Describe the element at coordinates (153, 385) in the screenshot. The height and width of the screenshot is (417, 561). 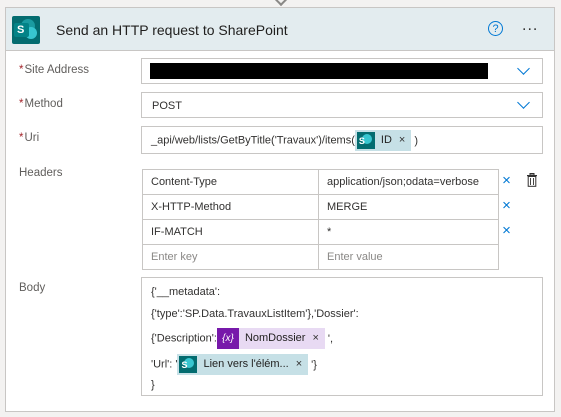
I see `body-line: }` at that location.